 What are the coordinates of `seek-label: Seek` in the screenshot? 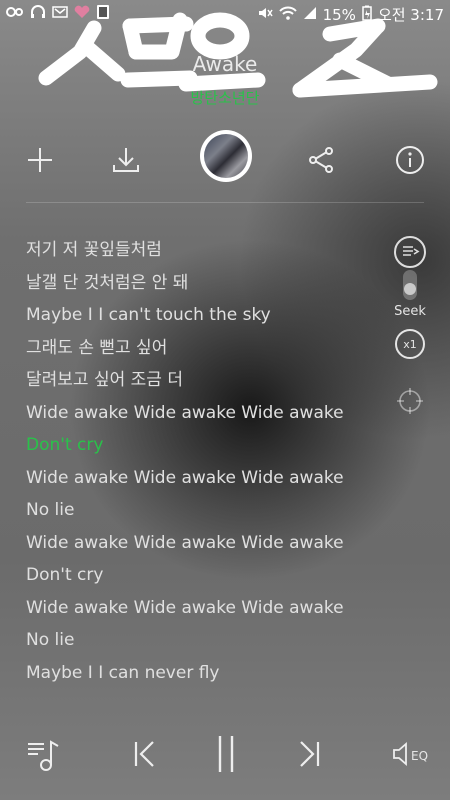 It's located at (410, 311).